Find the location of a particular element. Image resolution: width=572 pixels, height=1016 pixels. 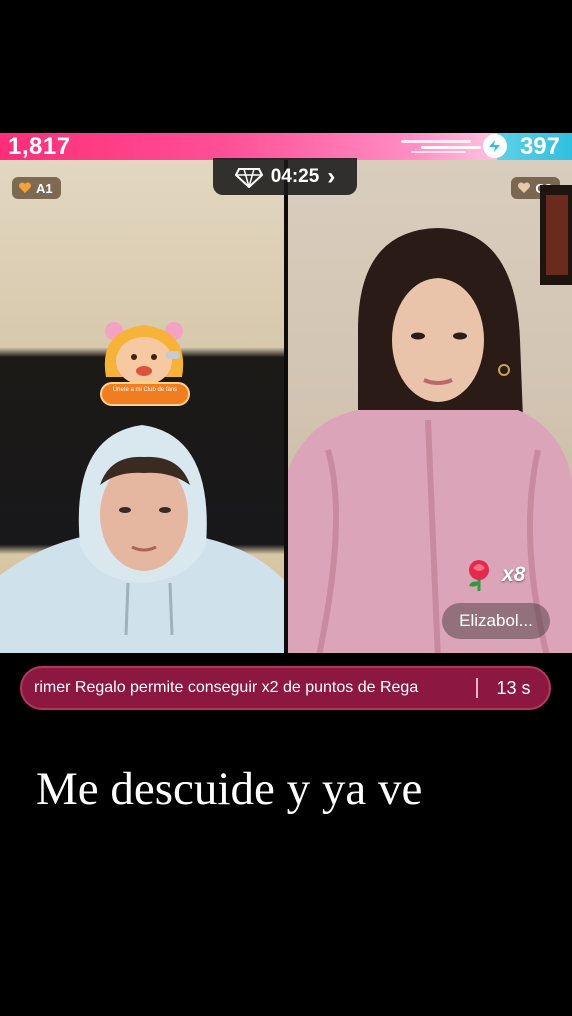

video-caption: Me descuide y ya ve is located at coordinates (229, 789).